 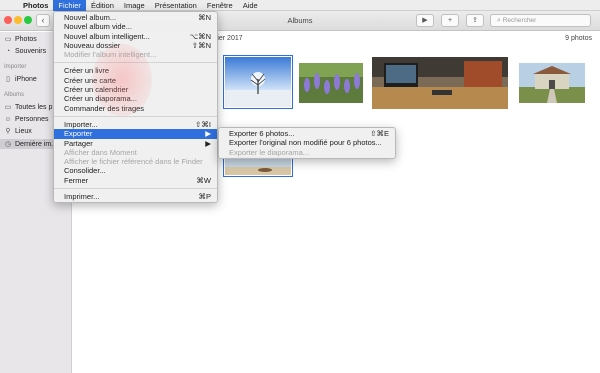 What do you see at coordinates (8, 119) in the screenshot?
I see `people-icon: ☺` at bounding box center [8, 119].